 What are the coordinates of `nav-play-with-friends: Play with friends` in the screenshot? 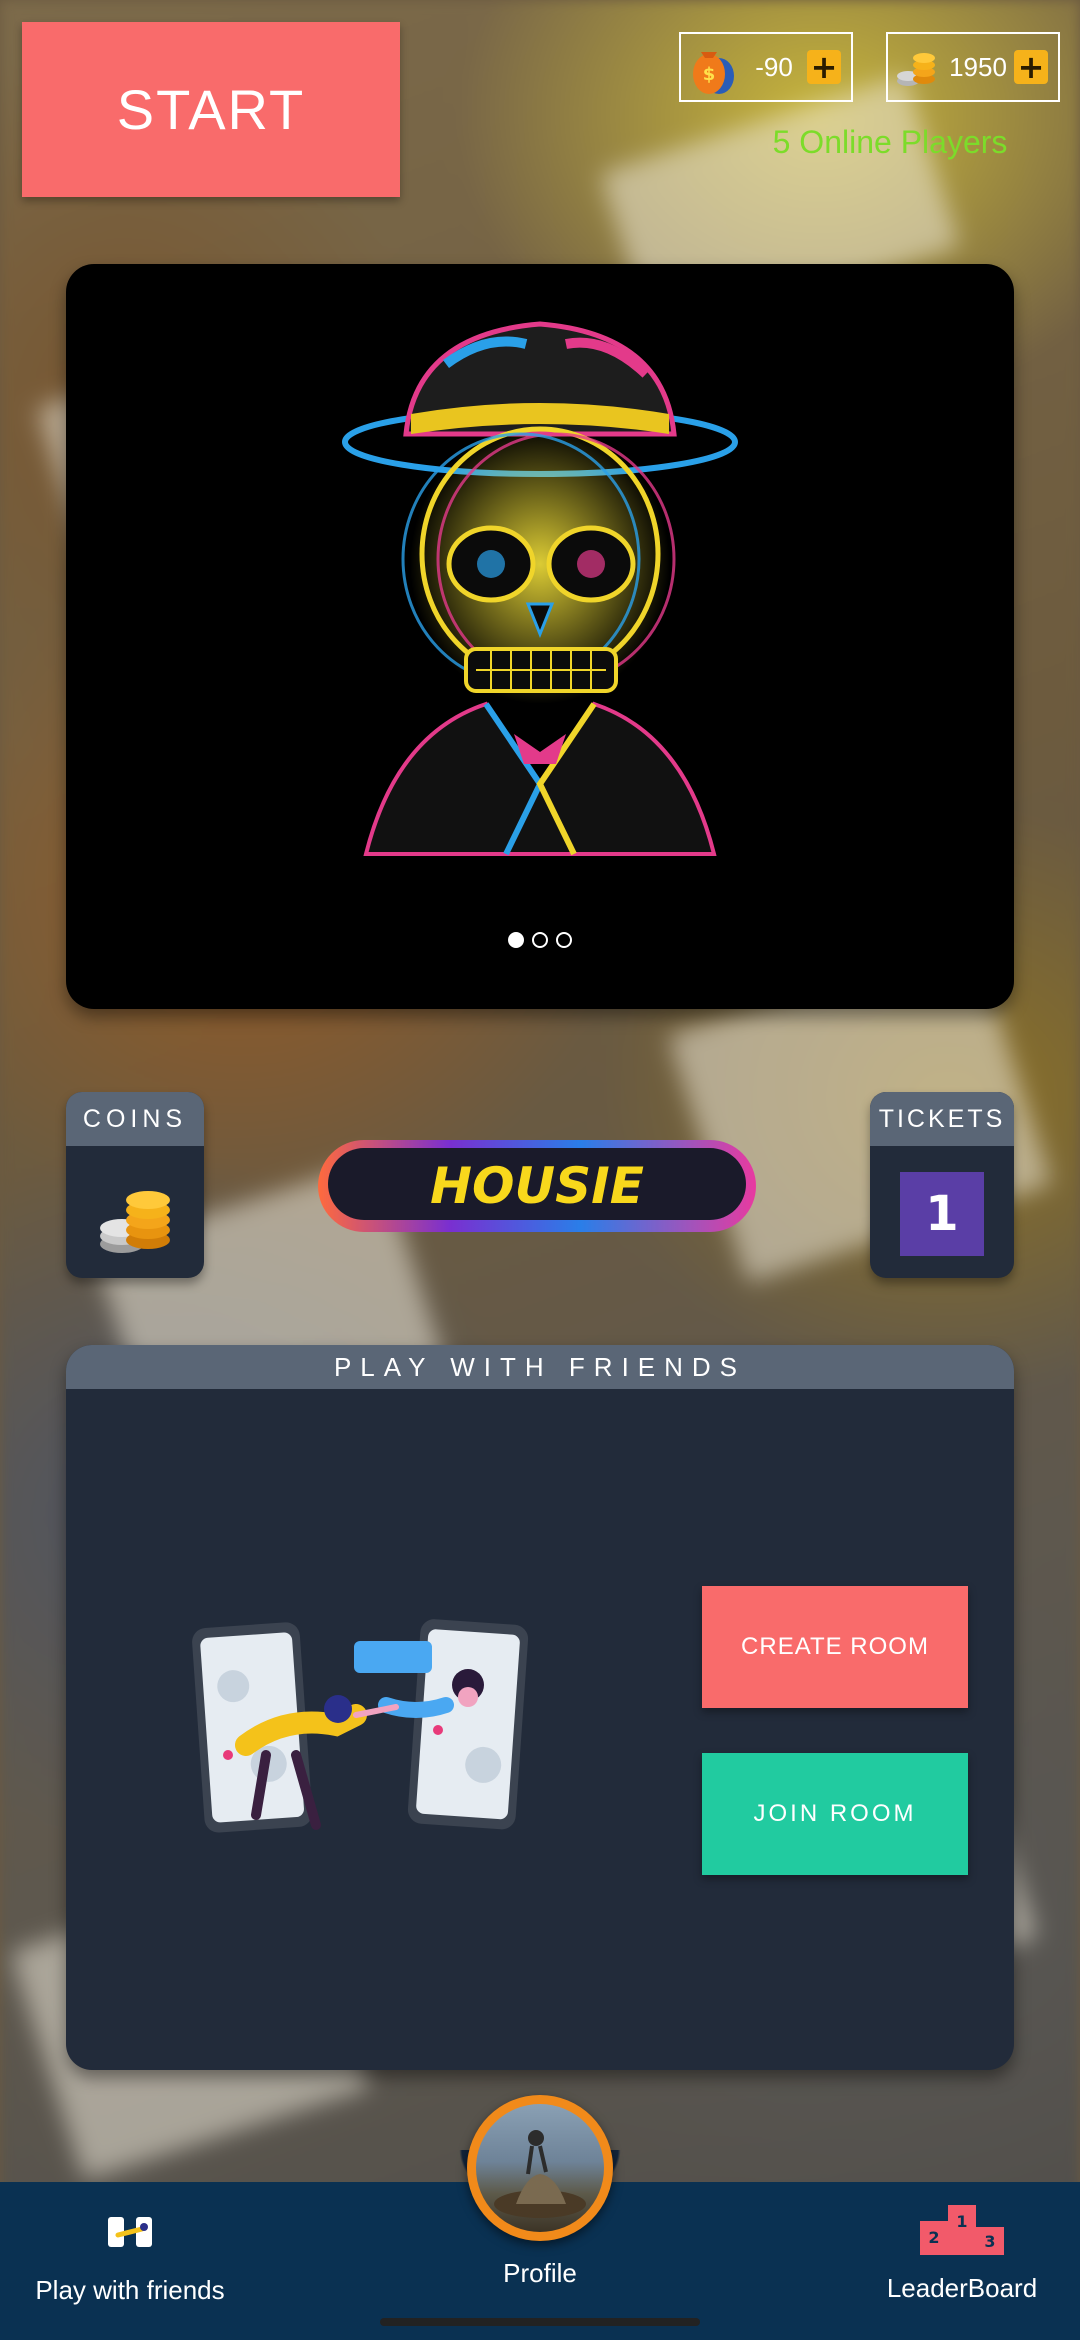 It's located at (130, 2250).